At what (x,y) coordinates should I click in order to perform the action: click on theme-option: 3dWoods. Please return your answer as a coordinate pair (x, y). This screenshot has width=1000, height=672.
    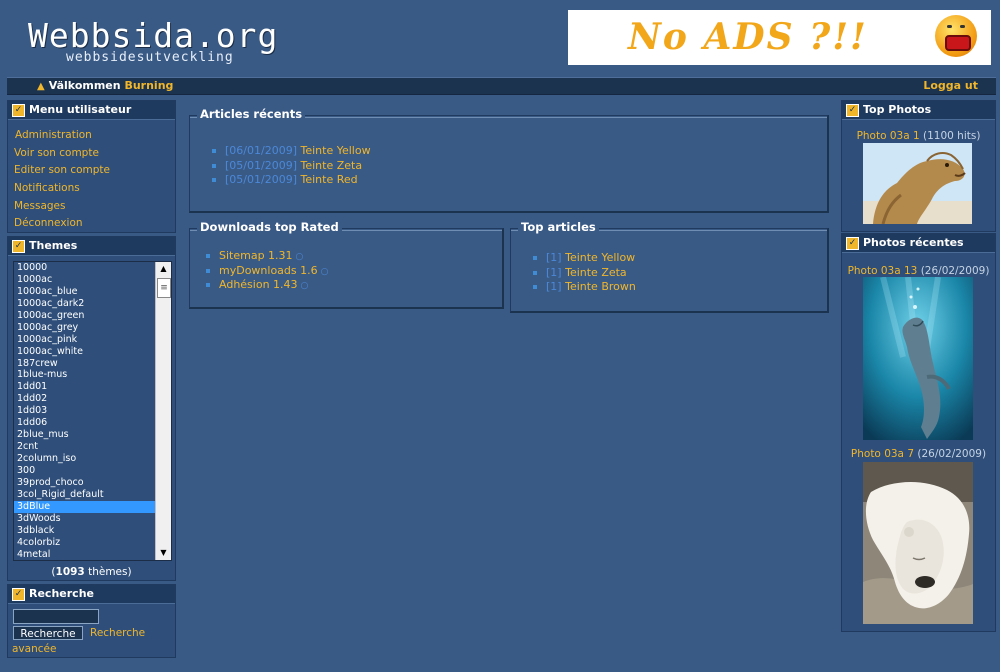
    Looking at the image, I should click on (85, 519).